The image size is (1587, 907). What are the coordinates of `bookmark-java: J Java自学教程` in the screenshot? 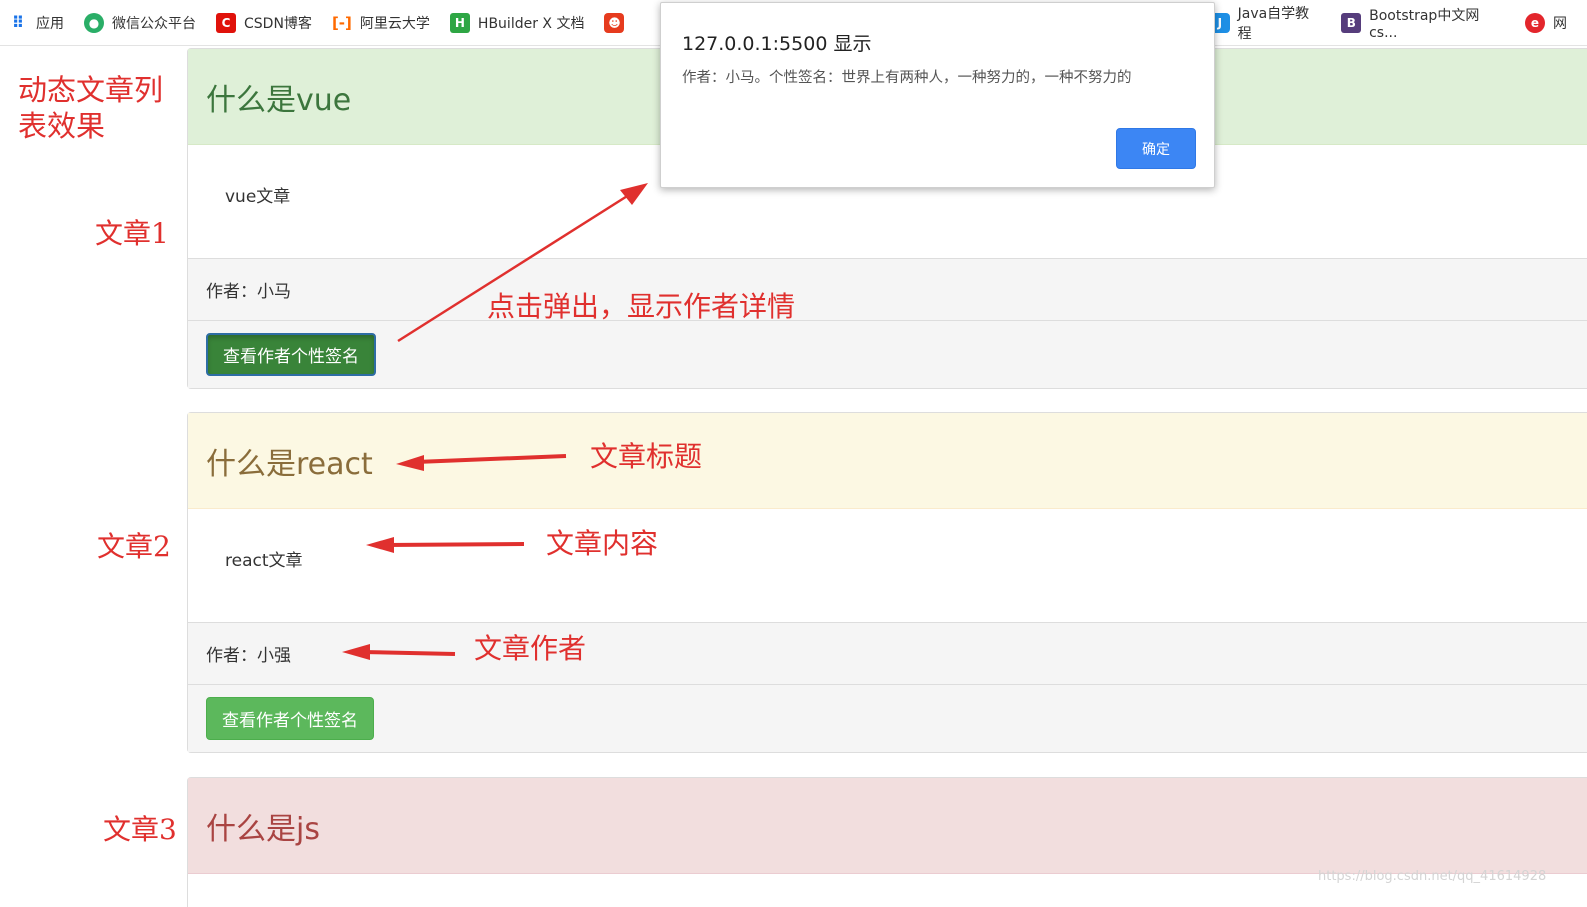 It's located at (1265, 23).